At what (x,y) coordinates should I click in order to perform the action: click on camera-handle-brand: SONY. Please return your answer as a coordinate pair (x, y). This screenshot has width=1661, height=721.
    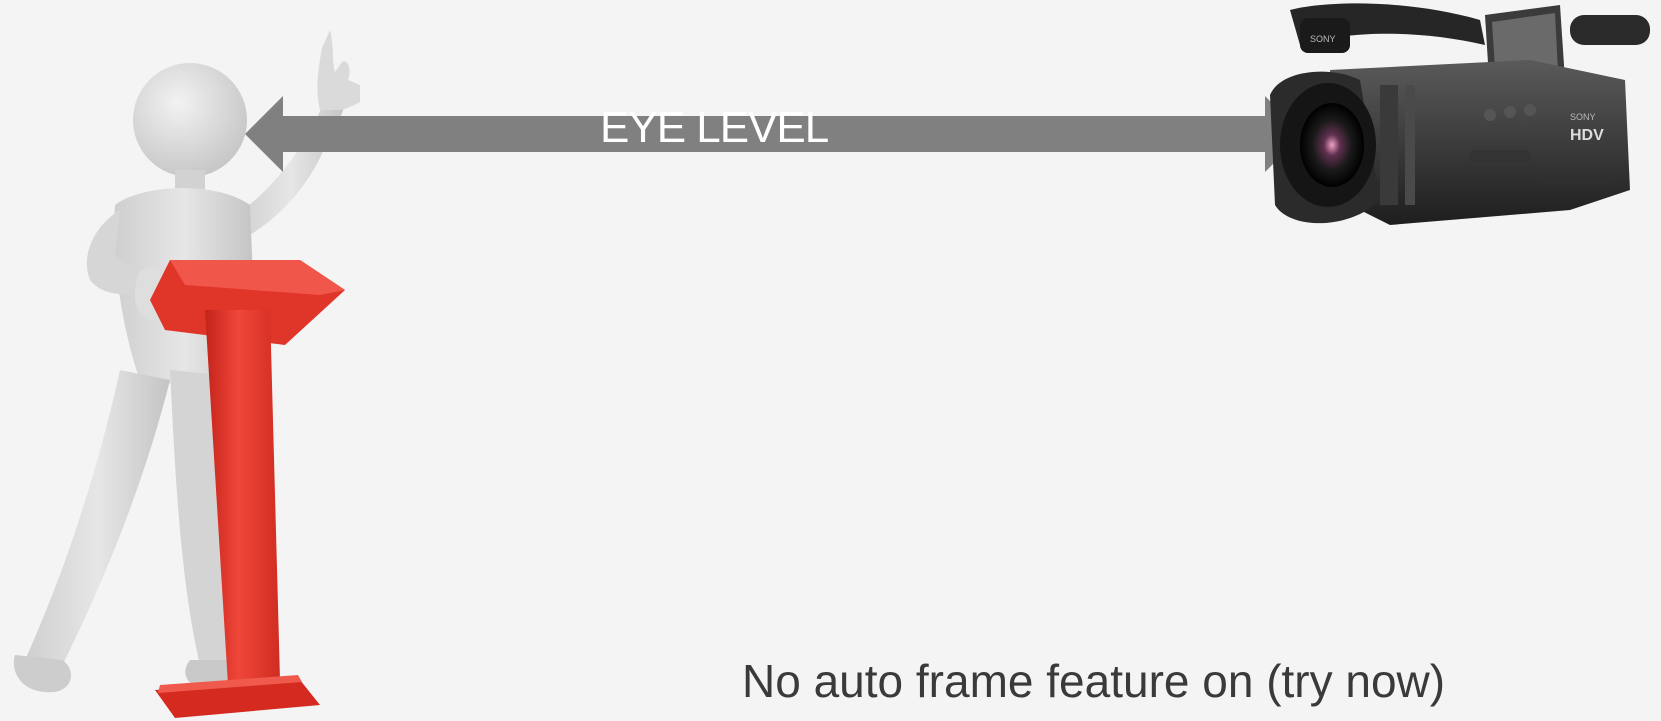
    Looking at the image, I should click on (1323, 39).